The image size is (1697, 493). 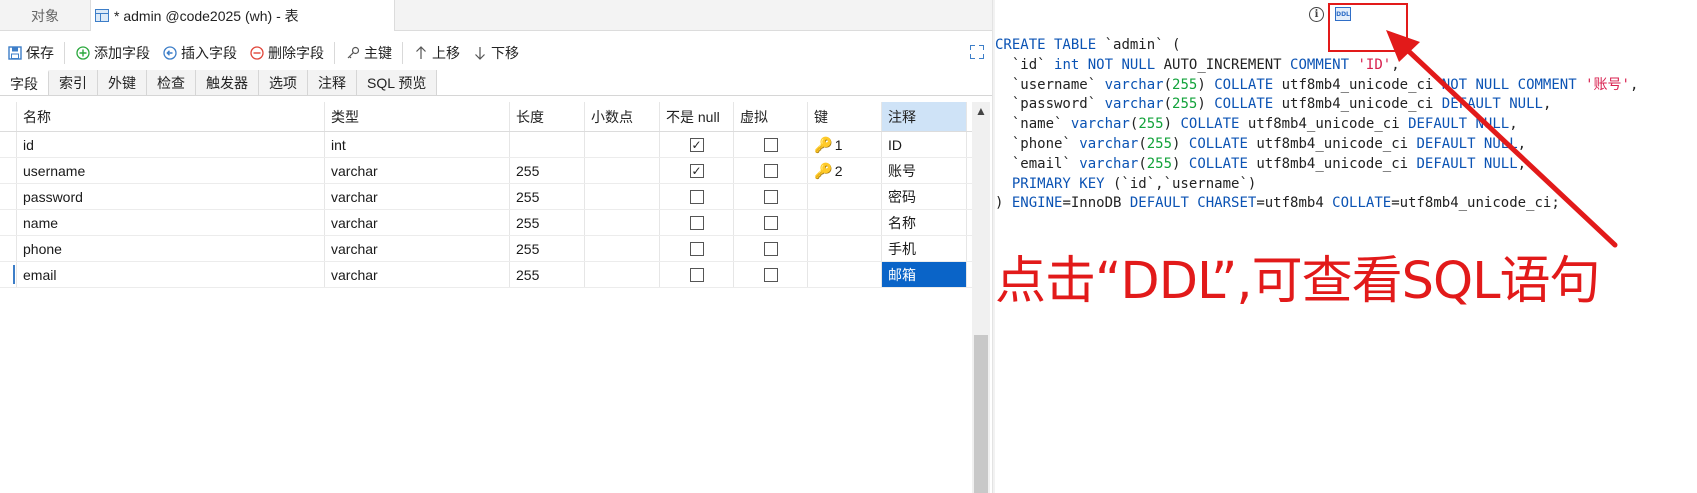 What do you see at coordinates (73, 82) in the screenshot?
I see `tab-indexes: 索引` at bounding box center [73, 82].